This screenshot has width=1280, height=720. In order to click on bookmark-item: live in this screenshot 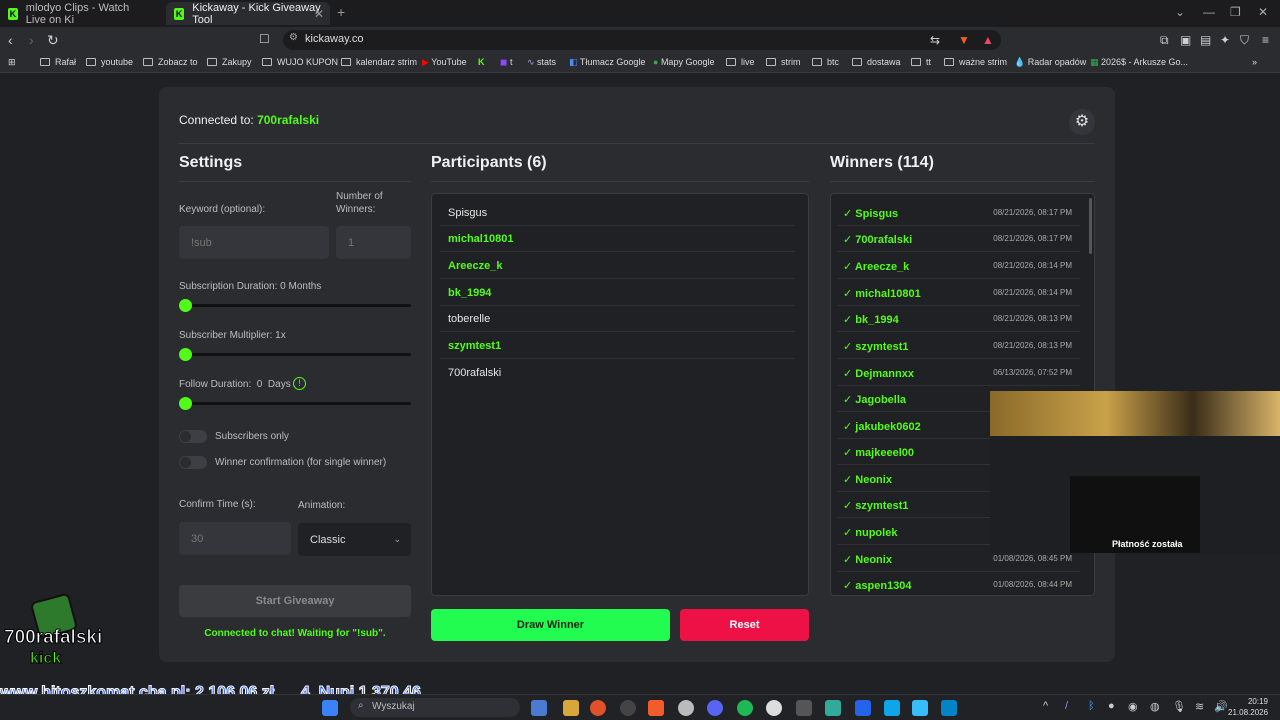, I will do `click(740, 62)`.